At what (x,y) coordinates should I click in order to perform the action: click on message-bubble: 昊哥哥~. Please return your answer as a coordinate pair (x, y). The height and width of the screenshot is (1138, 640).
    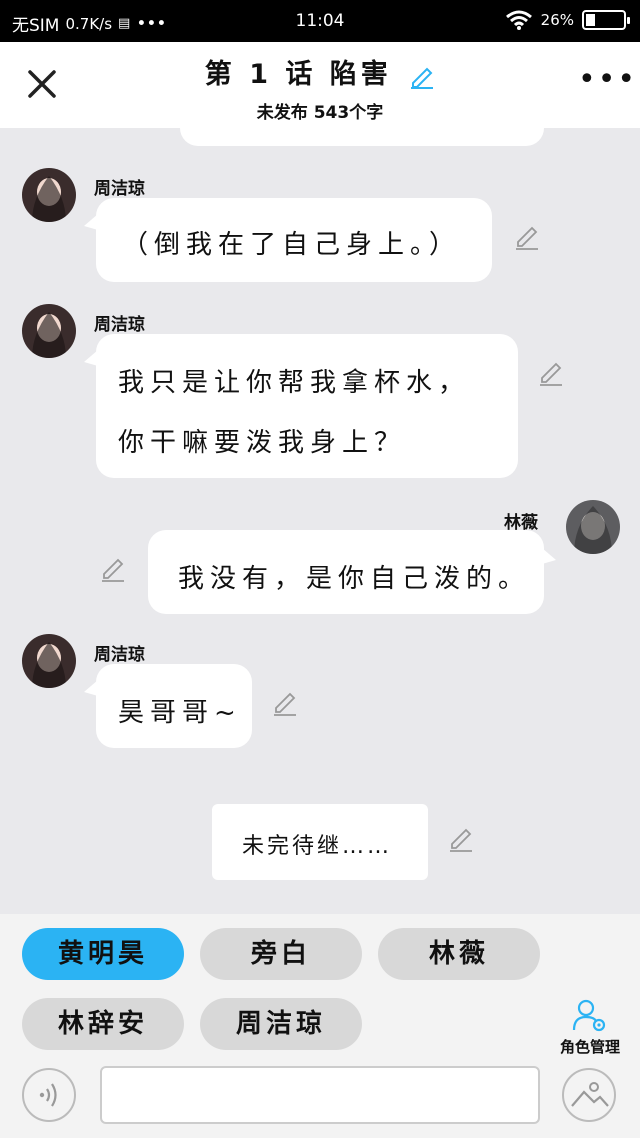
    Looking at the image, I should click on (174, 706).